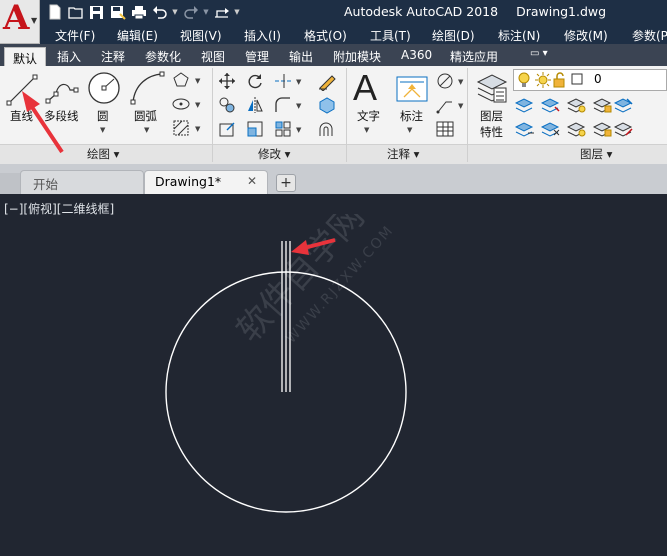 The image size is (667, 556). I want to click on annotation-overlay, so click(179, 173).